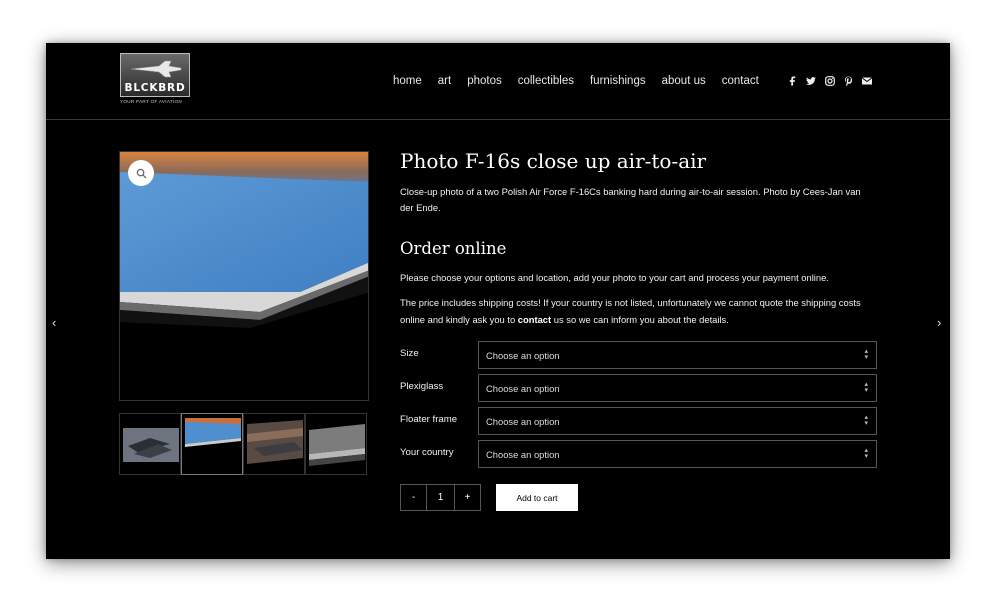 The image size is (1000, 603). I want to click on product-main-image, so click(244, 276).